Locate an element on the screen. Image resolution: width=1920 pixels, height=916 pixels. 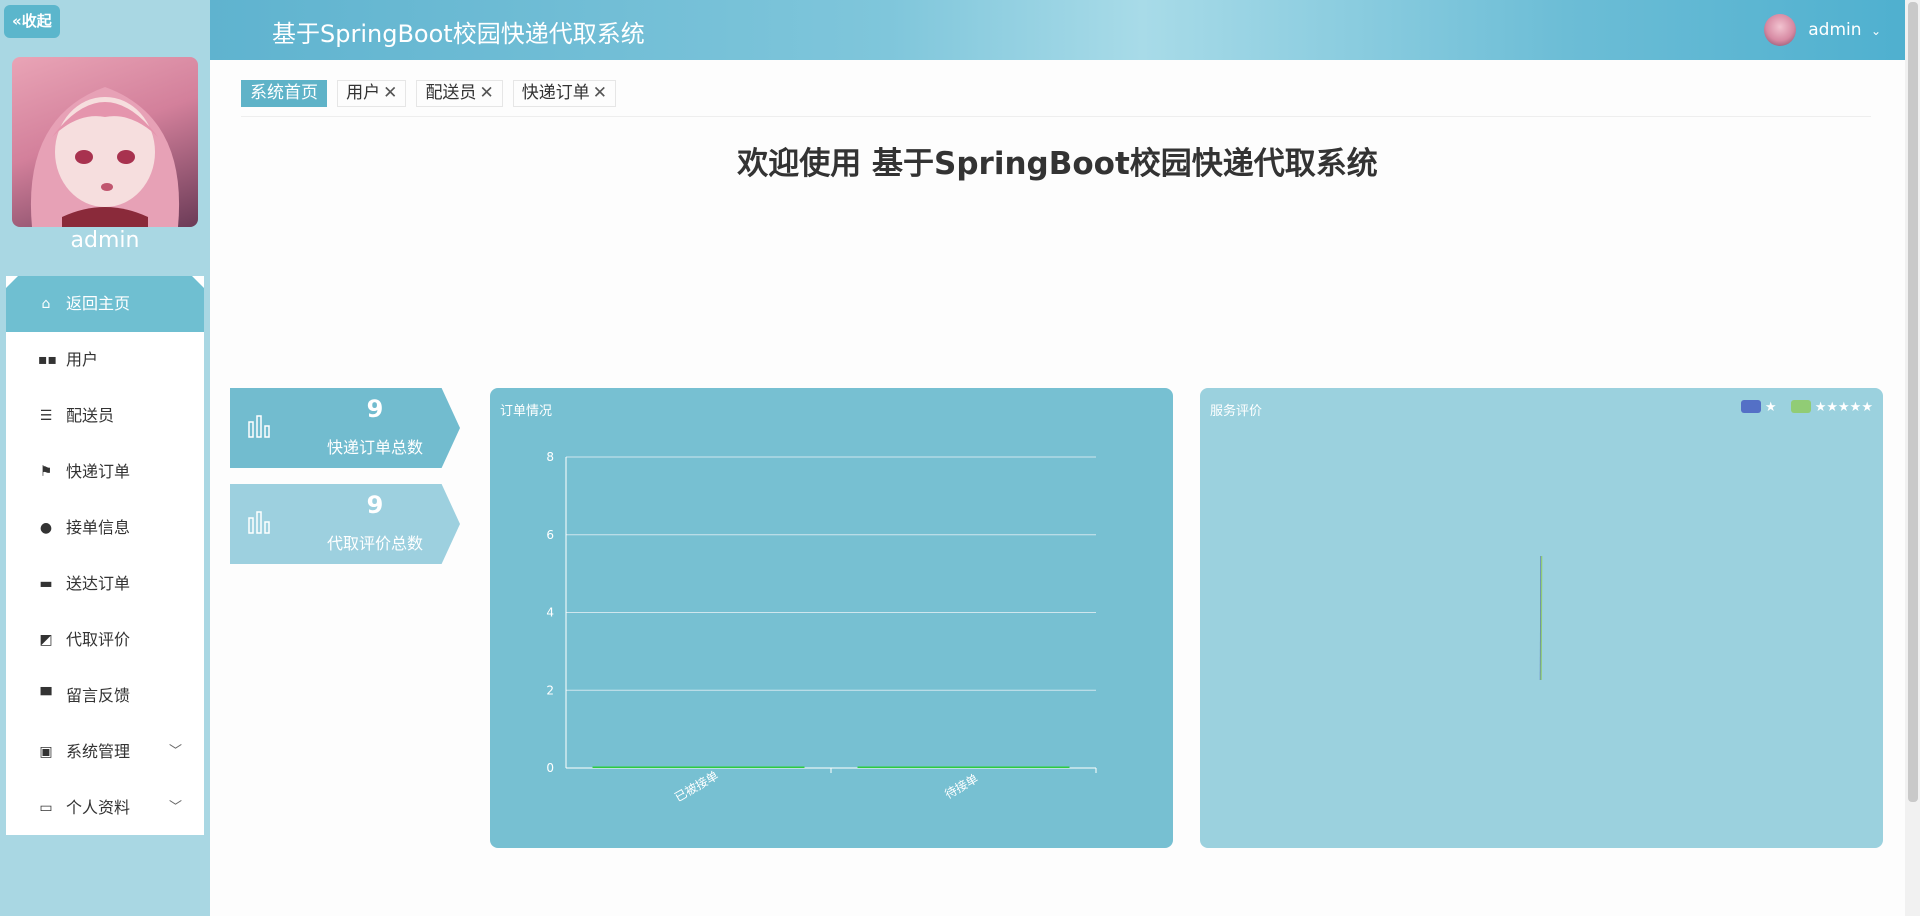
inbox-icon: ▬ is located at coordinates (46, 584).